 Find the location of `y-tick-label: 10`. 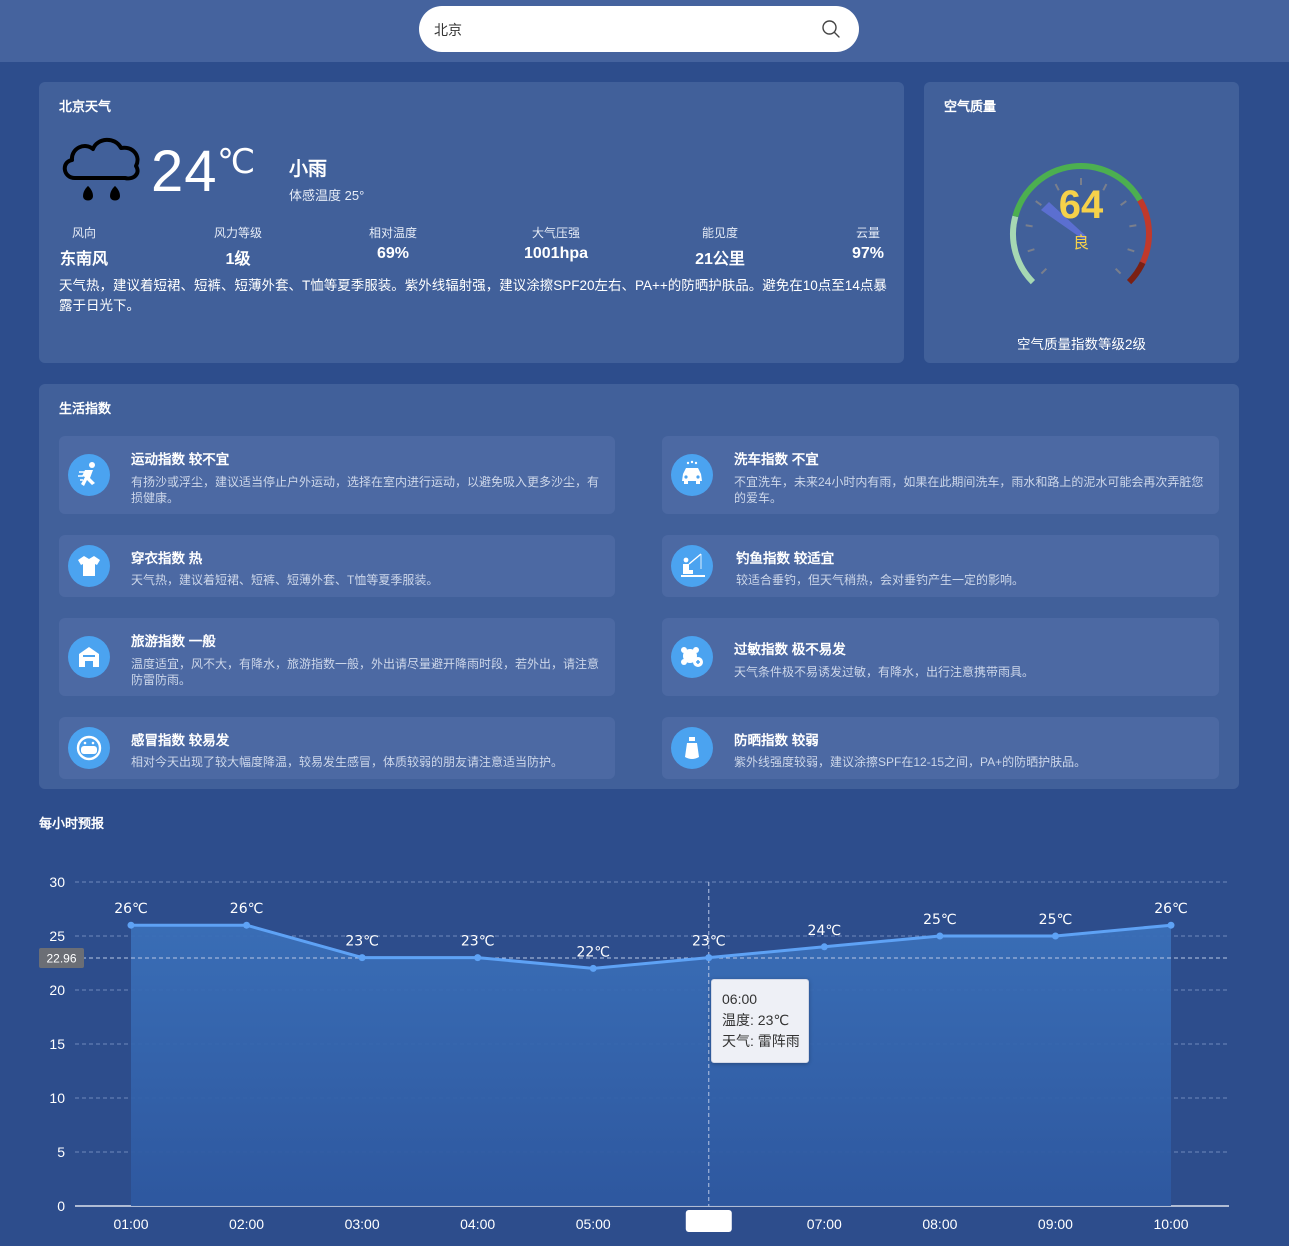

y-tick-label: 10 is located at coordinates (57, 1098).